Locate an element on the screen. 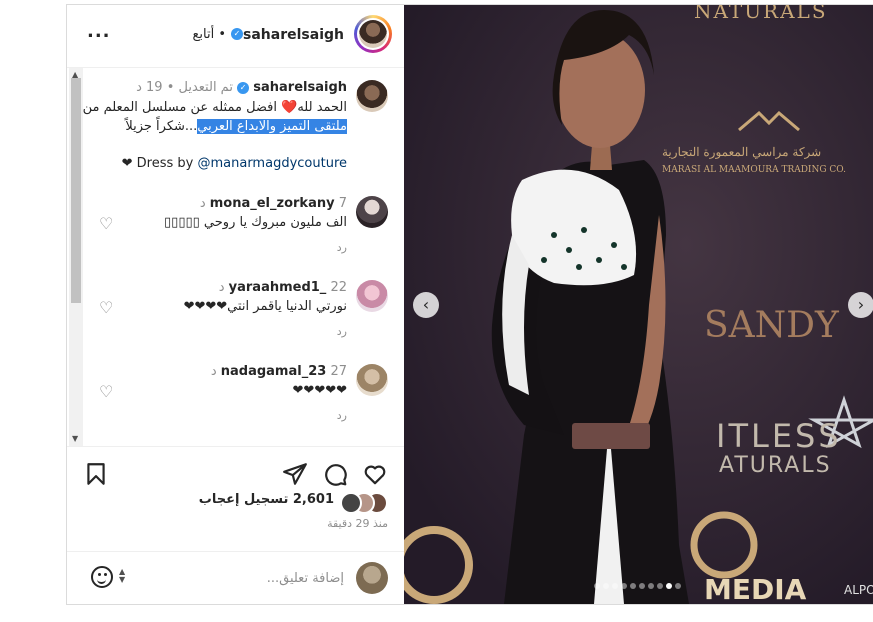  comment-header: yaraahmed1_ 22 د is located at coordinates (283, 287).